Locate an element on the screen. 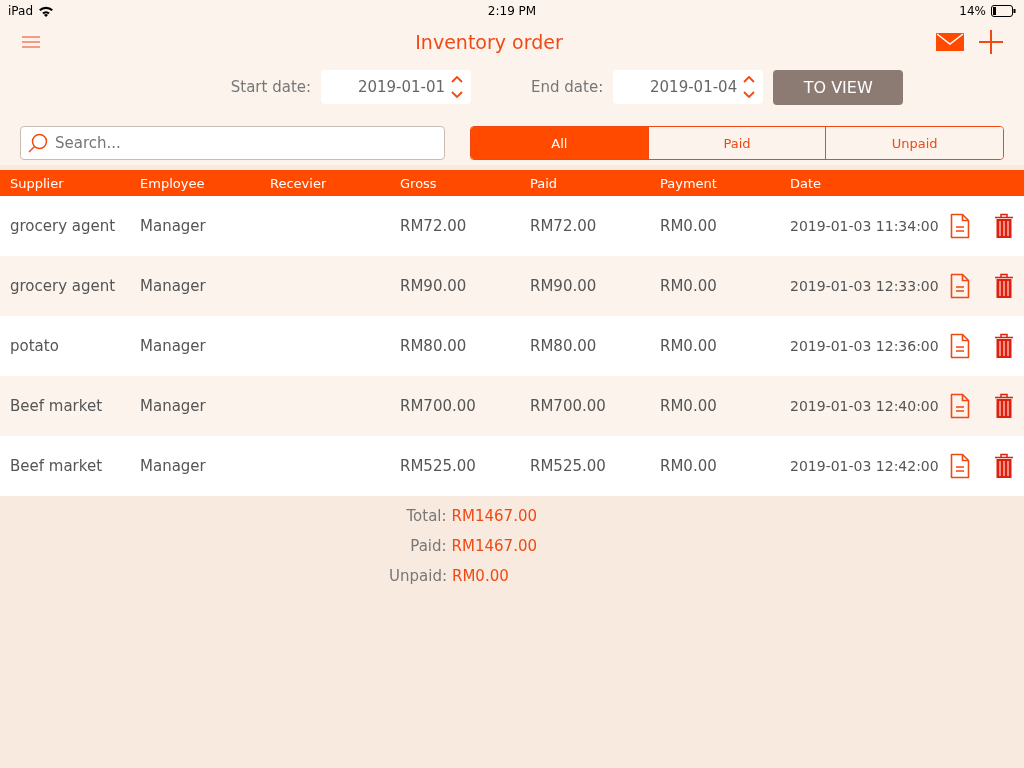 This screenshot has width=1024, height=768. add-icon is located at coordinates (991, 42).